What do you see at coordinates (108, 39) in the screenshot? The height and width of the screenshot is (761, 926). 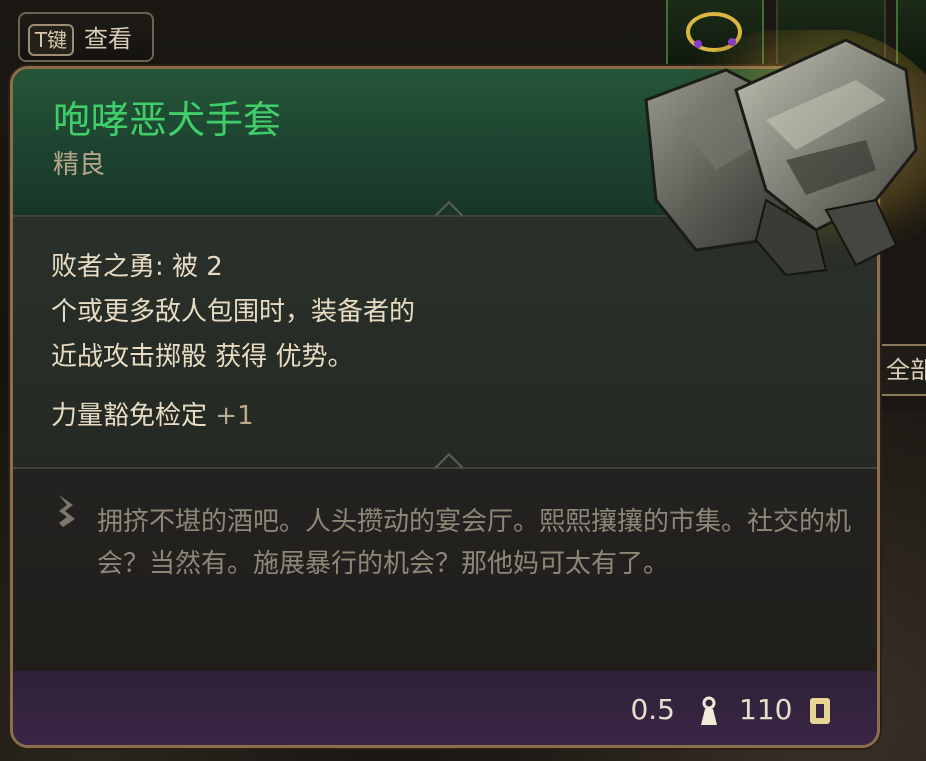 I see `inspect-label: 查看` at bounding box center [108, 39].